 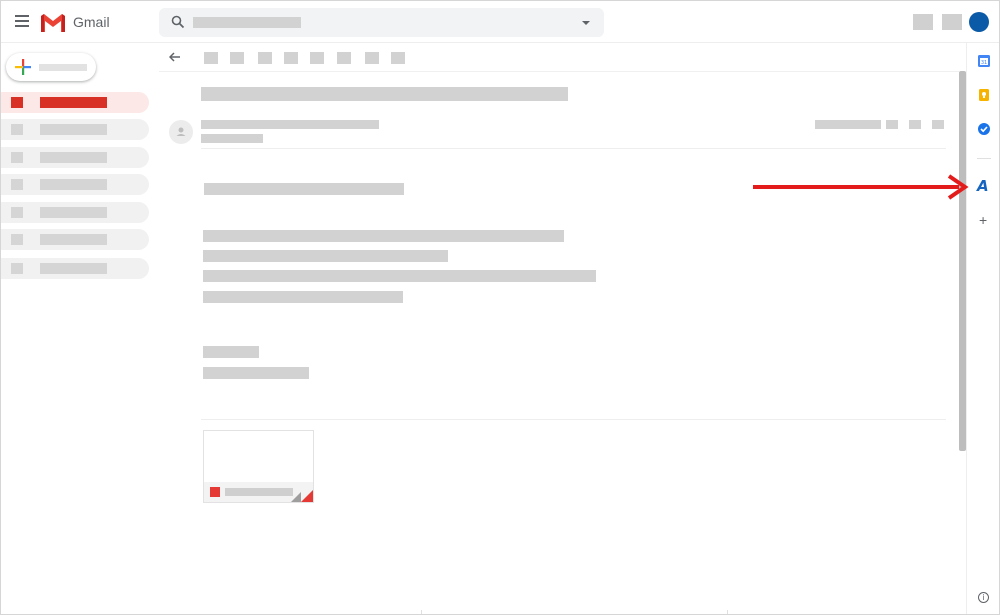 What do you see at coordinates (22, 21) in the screenshot?
I see `menu-icon` at bounding box center [22, 21].